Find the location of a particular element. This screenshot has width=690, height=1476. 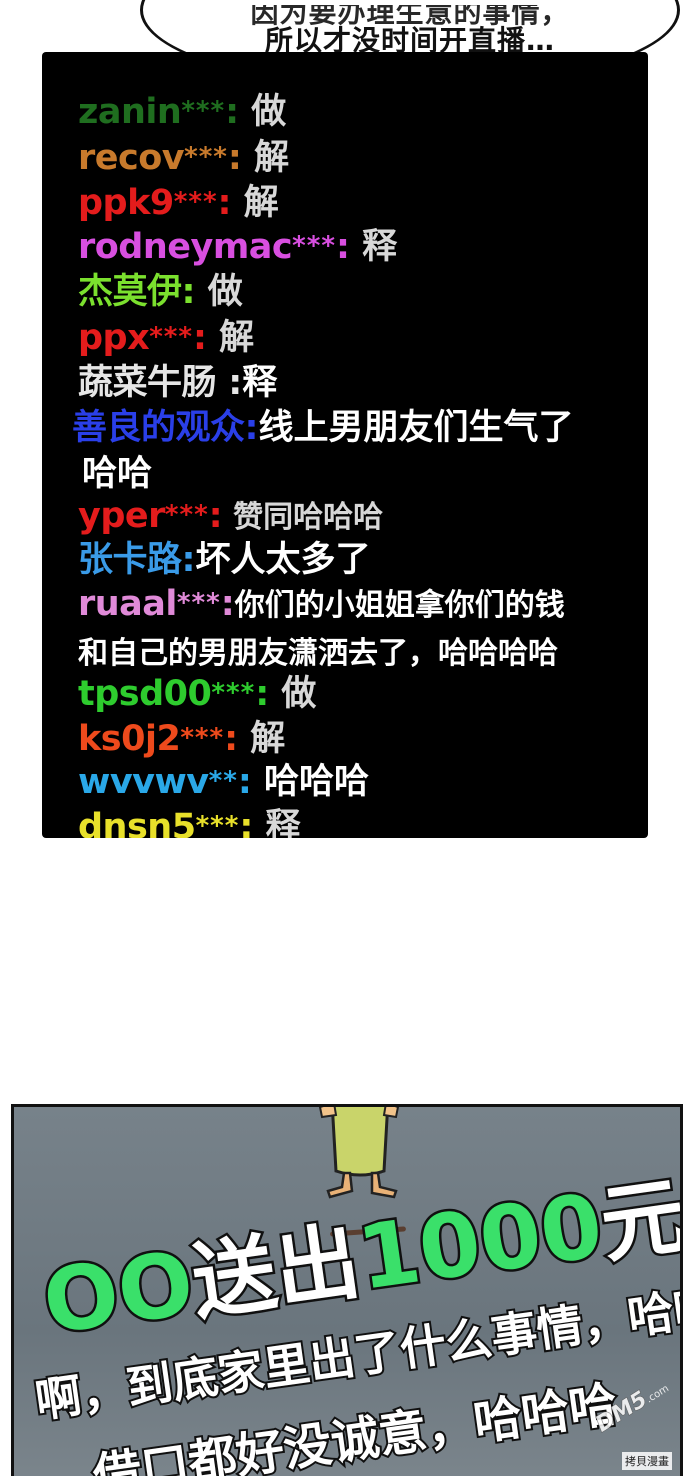

chat-username: ppk9 is located at coordinates (126, 203).